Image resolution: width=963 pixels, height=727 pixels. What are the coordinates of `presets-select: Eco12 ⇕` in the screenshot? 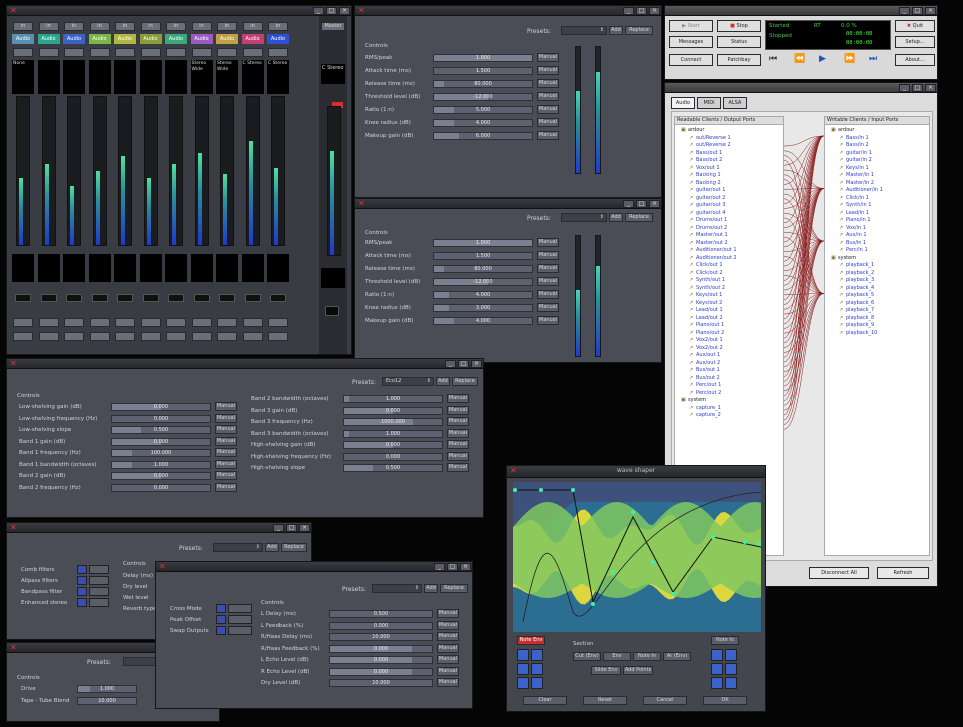 It's located at (408, 381).